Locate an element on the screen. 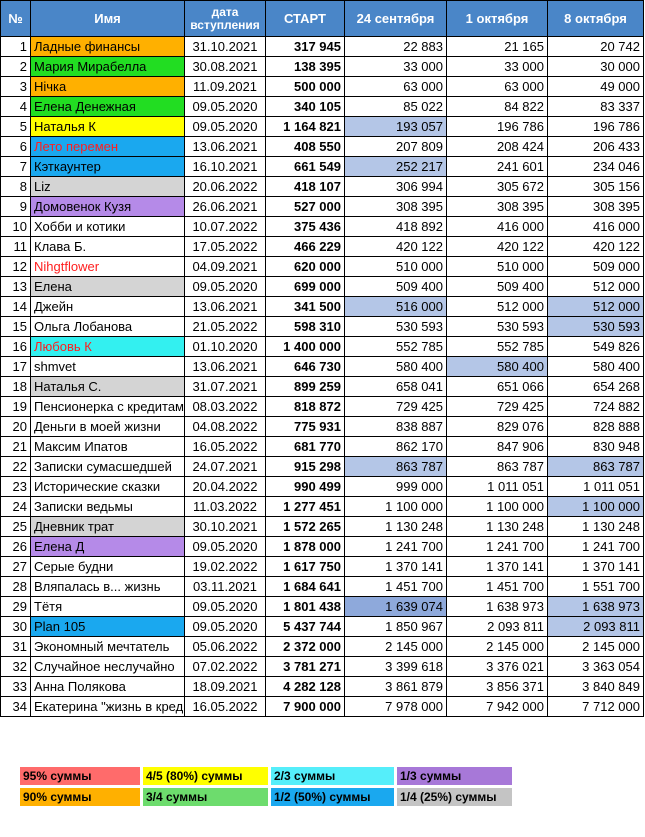  join-date-cell: 04.08.2022 is located at coordinates (225, 426).